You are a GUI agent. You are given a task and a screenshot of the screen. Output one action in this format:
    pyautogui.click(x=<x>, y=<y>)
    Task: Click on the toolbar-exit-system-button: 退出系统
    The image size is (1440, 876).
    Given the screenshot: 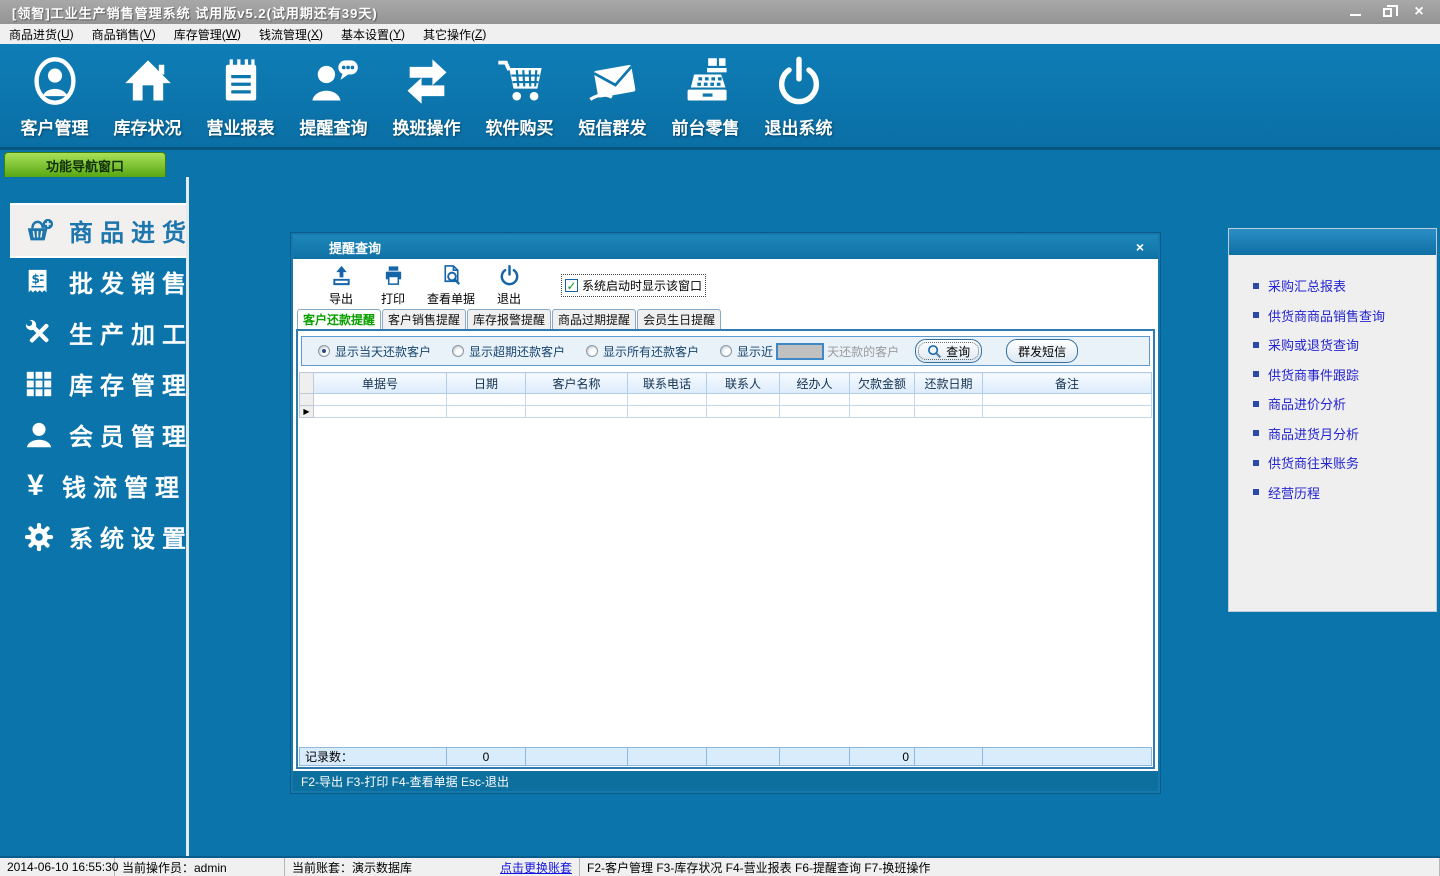 What is the action you would take?
    pyautogui.click(x=798, y=96)
    